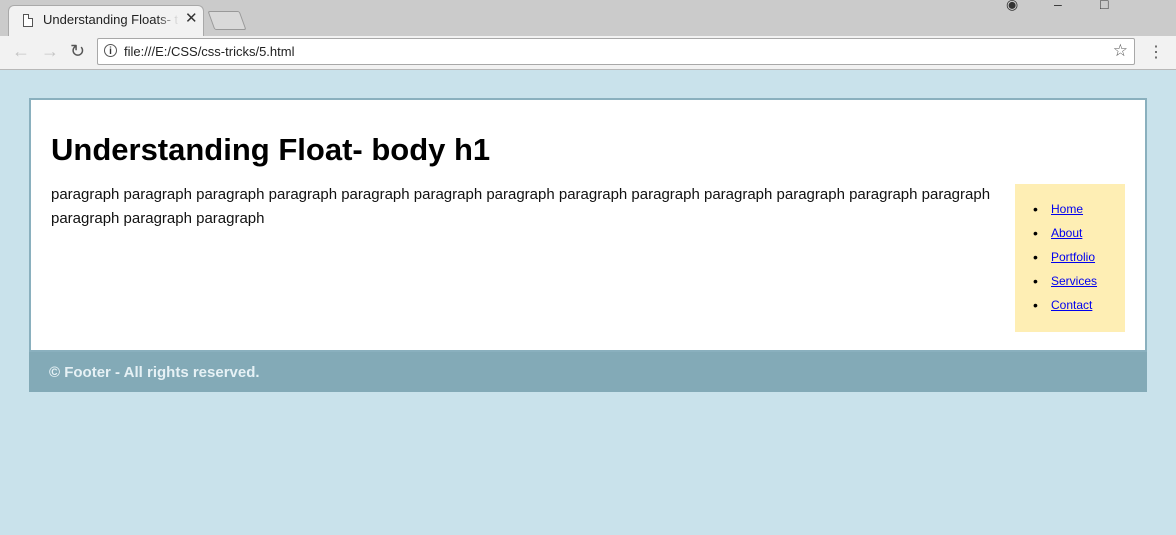  Describe the element at coordinates (1012, 6) in the screenshot. I see `account-icon: ◉` at that location.